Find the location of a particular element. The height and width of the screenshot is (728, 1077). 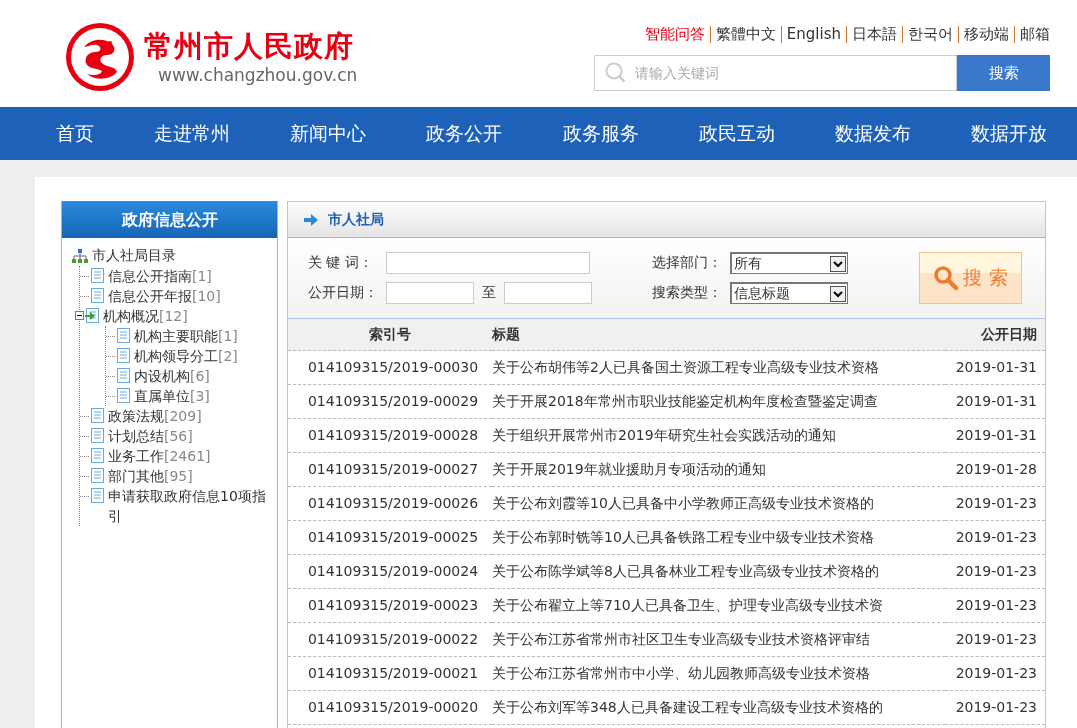

top-link: English is located at coordinates (813, 34).